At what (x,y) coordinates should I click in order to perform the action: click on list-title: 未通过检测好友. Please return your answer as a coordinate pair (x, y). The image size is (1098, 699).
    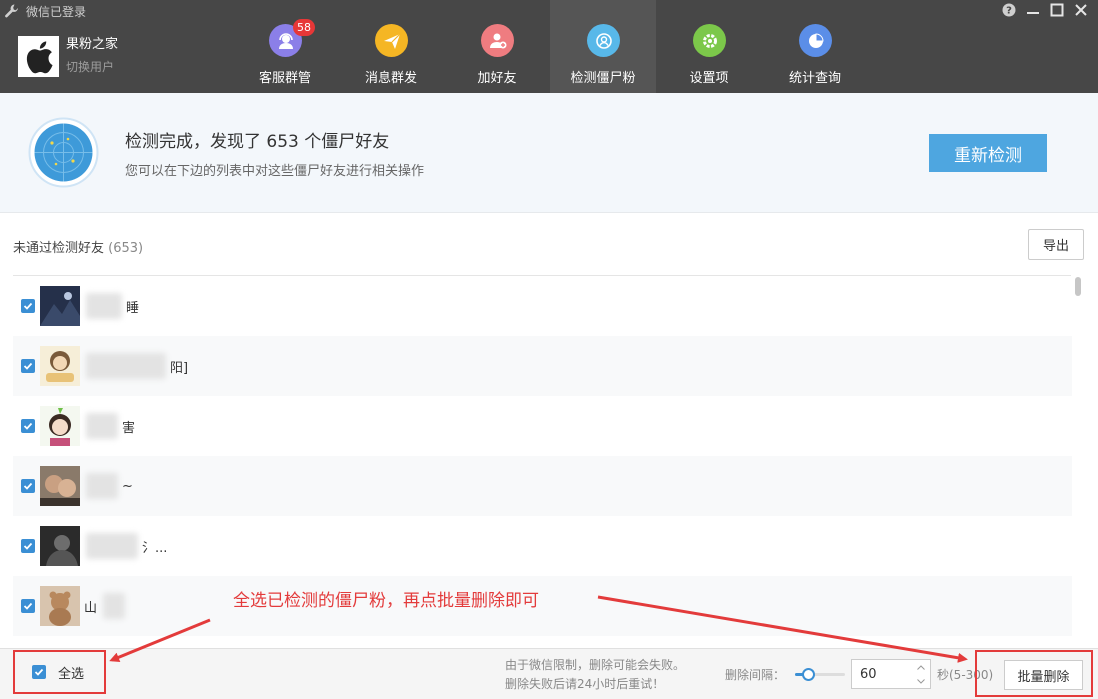
    Looking at the image, I should click on (59, 248).